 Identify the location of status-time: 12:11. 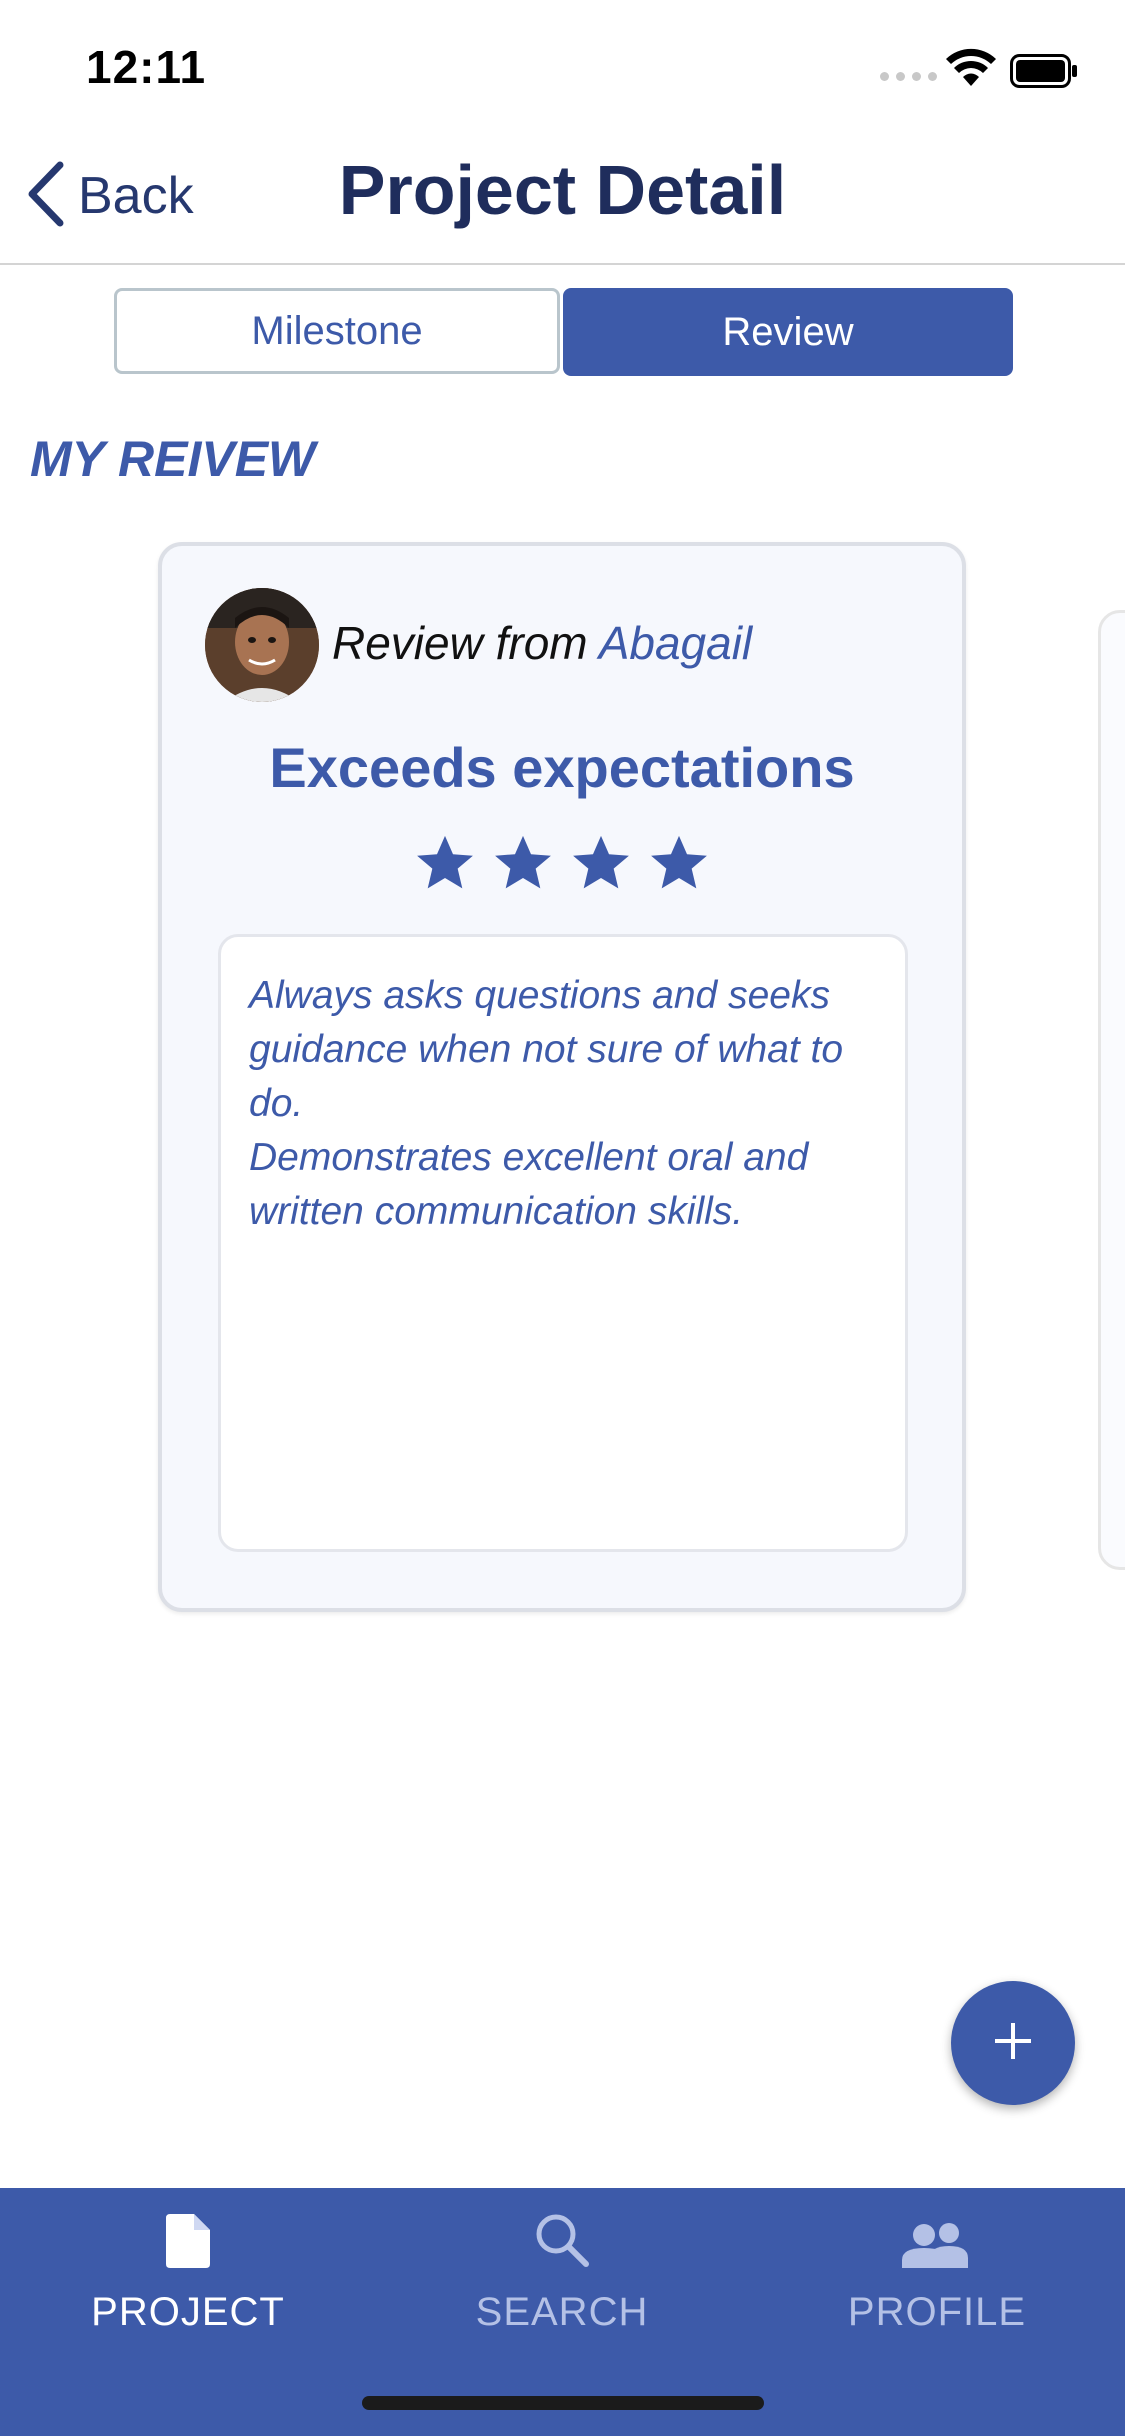
(146, 67).